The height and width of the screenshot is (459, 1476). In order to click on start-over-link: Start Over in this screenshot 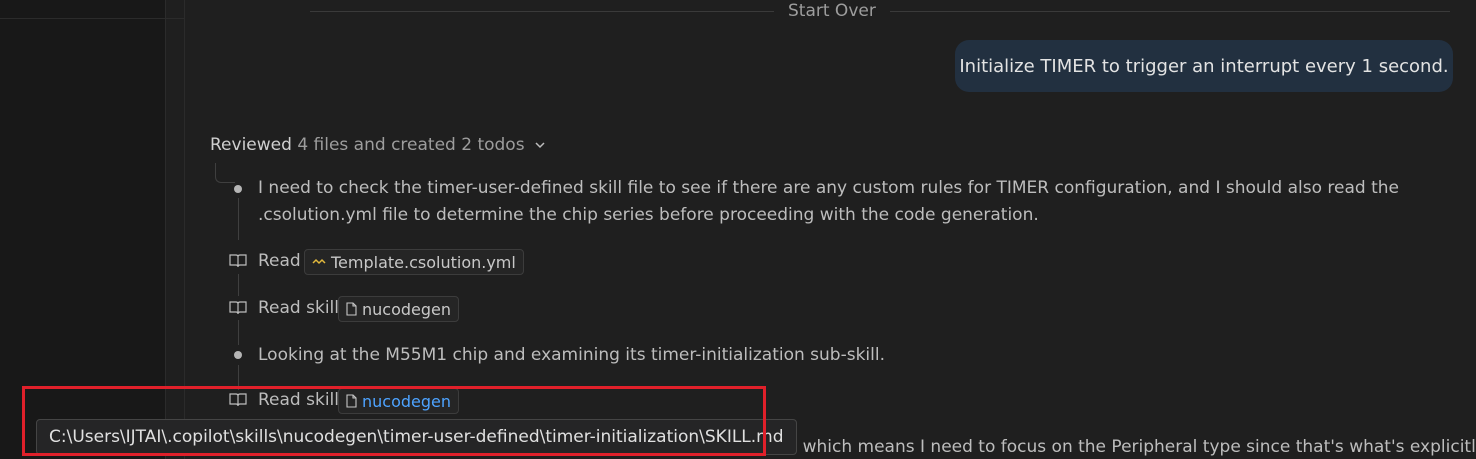, I will do `click(832, 11)`.